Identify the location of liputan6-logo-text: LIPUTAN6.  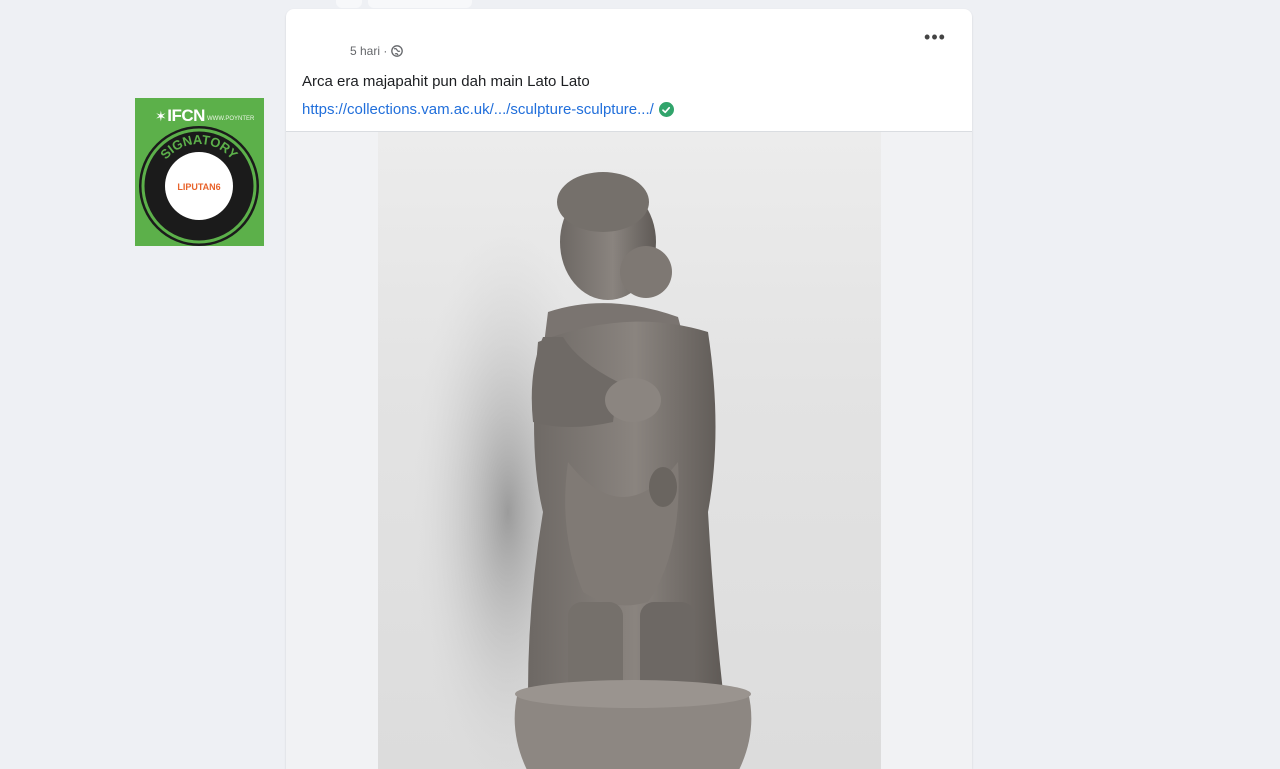
(198, 187).